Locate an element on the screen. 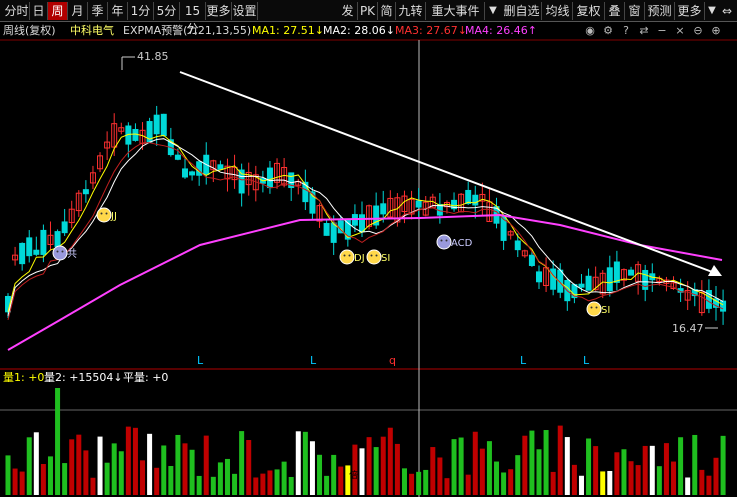 This screenshot has height=497, width=737. signal-label: 共 is located at coordinates (72, 254).